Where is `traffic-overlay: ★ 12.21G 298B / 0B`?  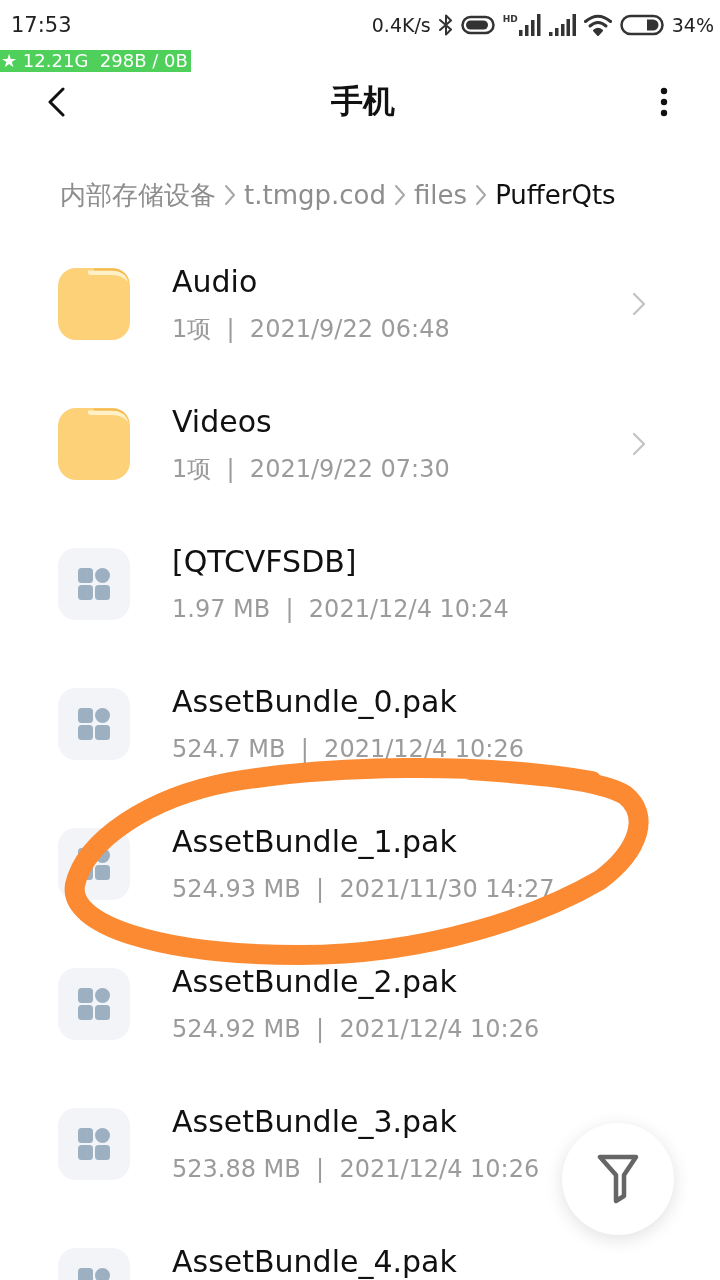 traffic-overlay: ★ 12.21G 298B / 0B is located at coordinates (95, 61).